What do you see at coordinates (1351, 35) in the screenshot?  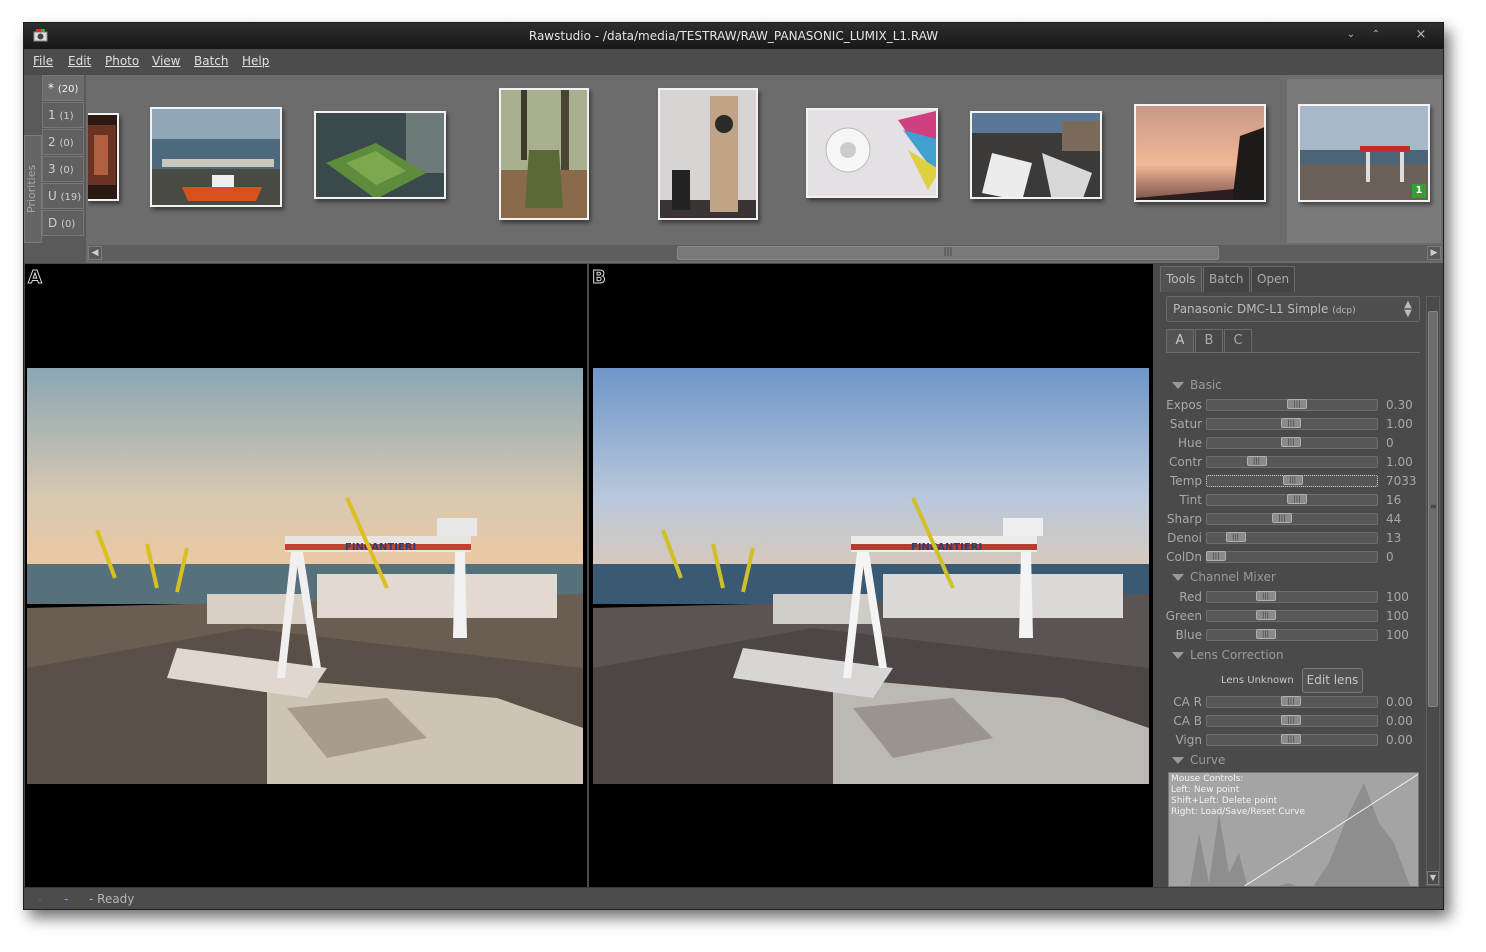 I see `minimize-button: ⌄` at bounding box center [1351, 35].